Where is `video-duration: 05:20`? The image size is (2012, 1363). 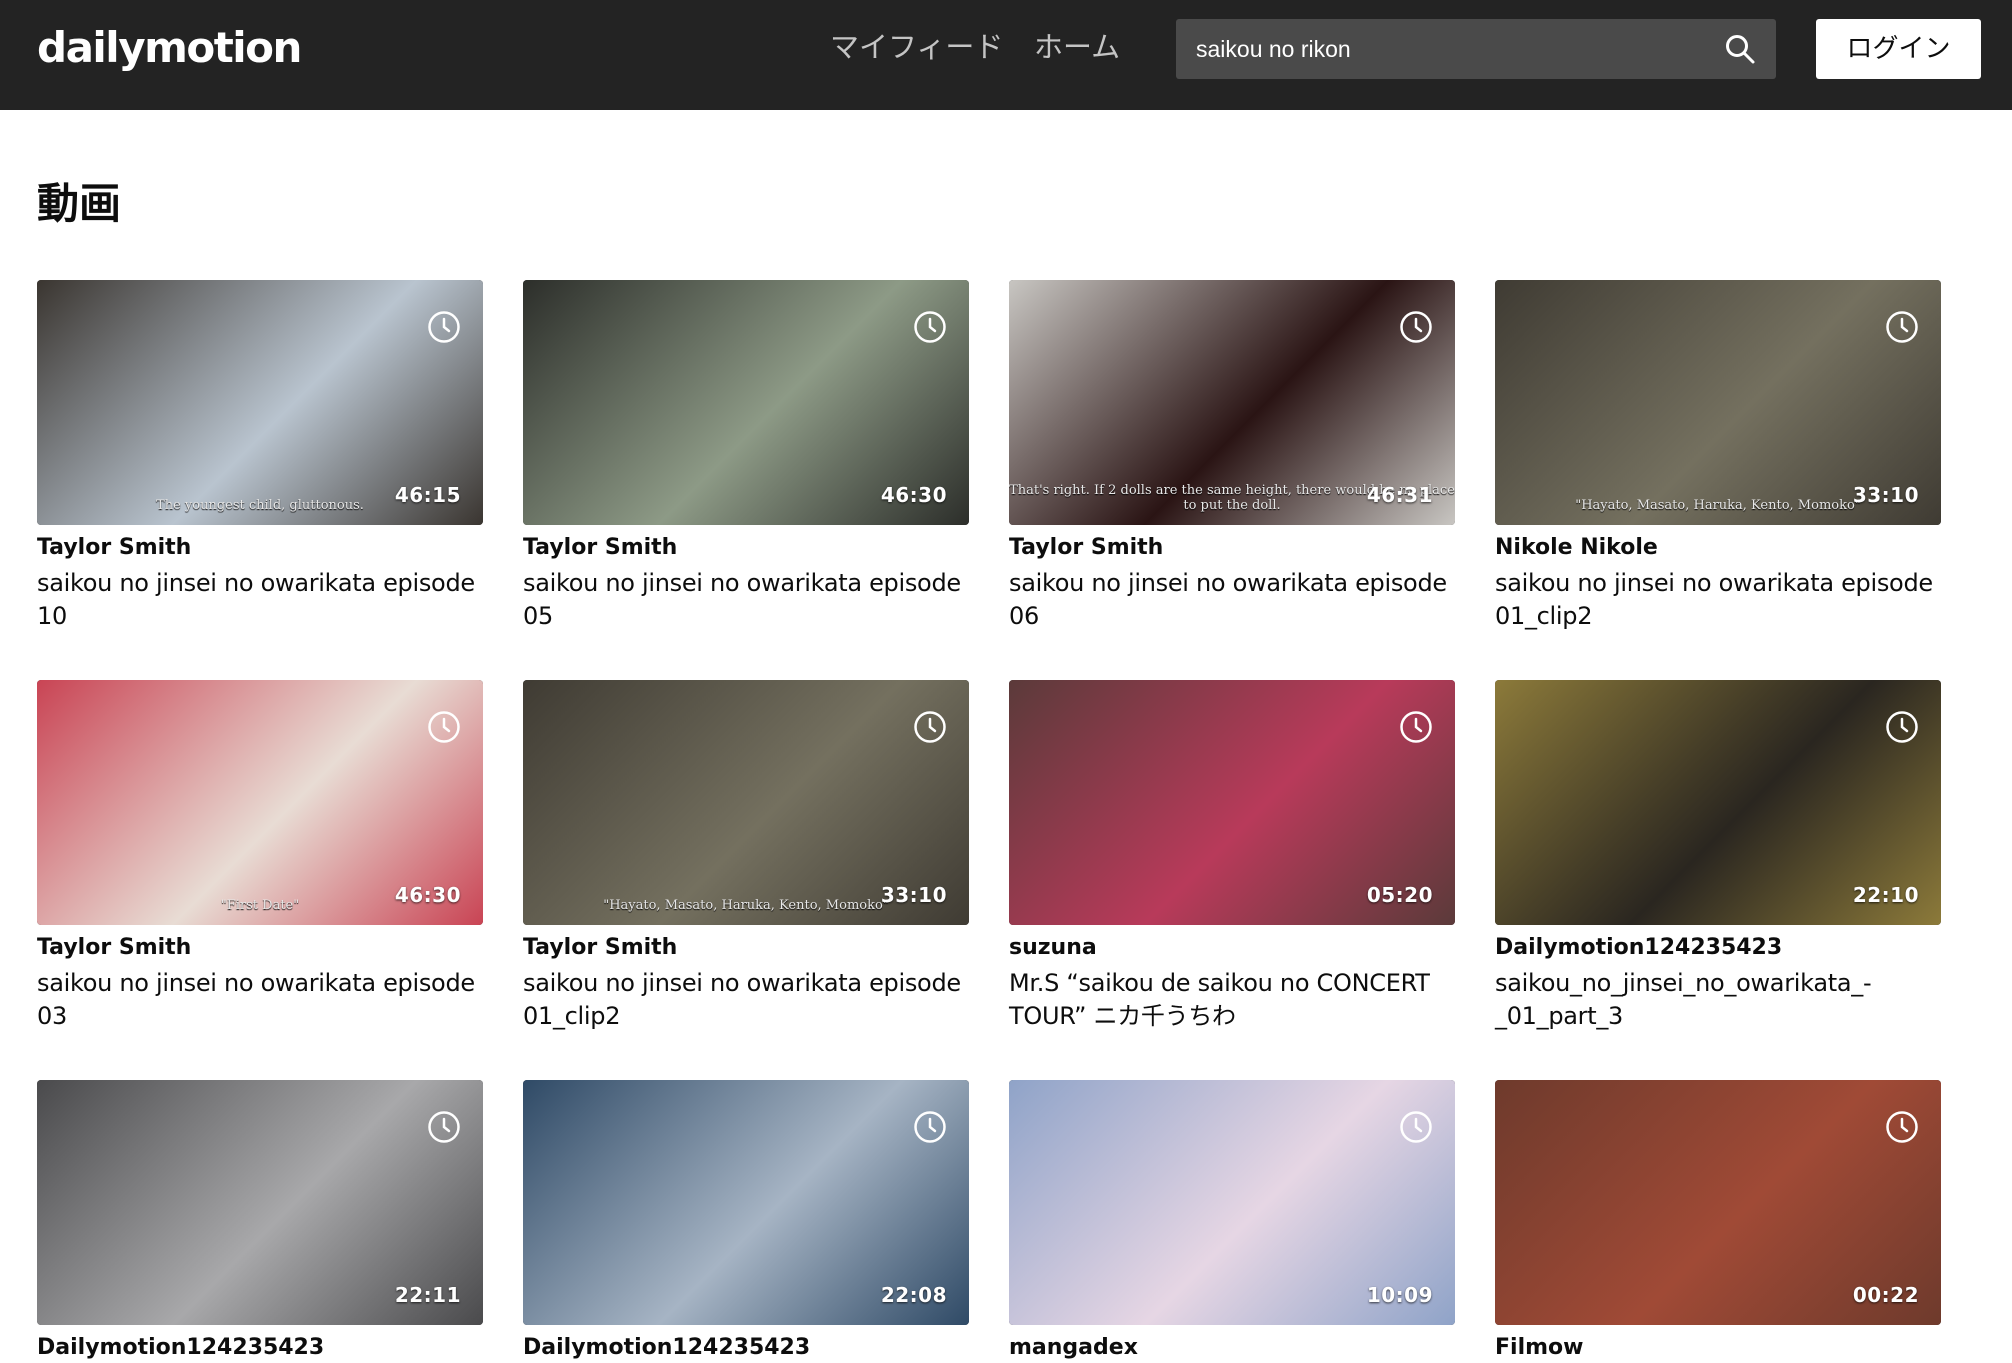
video-duration: 05:20 is located at coordinates (1399, 895).